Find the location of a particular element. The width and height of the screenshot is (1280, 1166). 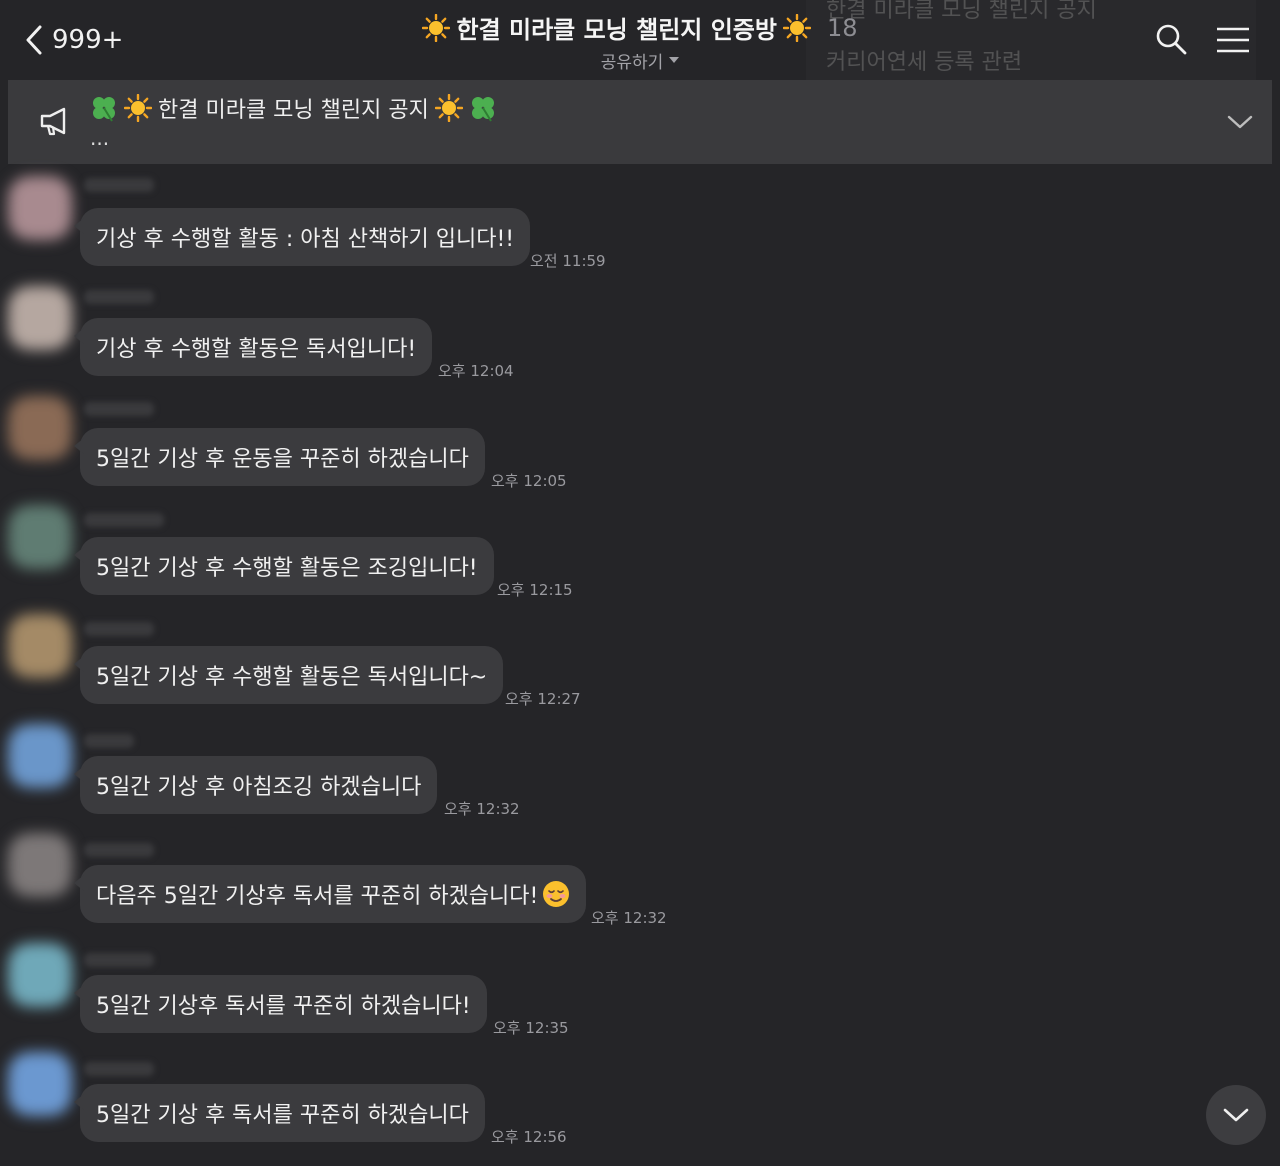

message-text: 5일간 기상 후 수행할 활동은 독서입니다~ is located at coordinates (292, 677).